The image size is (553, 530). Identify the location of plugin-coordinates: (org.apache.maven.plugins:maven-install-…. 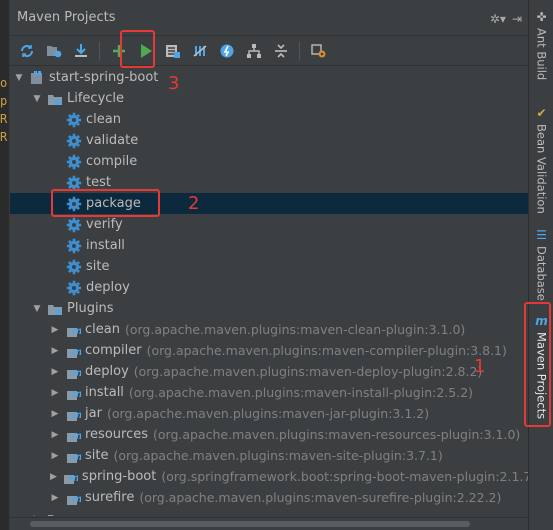
(301, 392).